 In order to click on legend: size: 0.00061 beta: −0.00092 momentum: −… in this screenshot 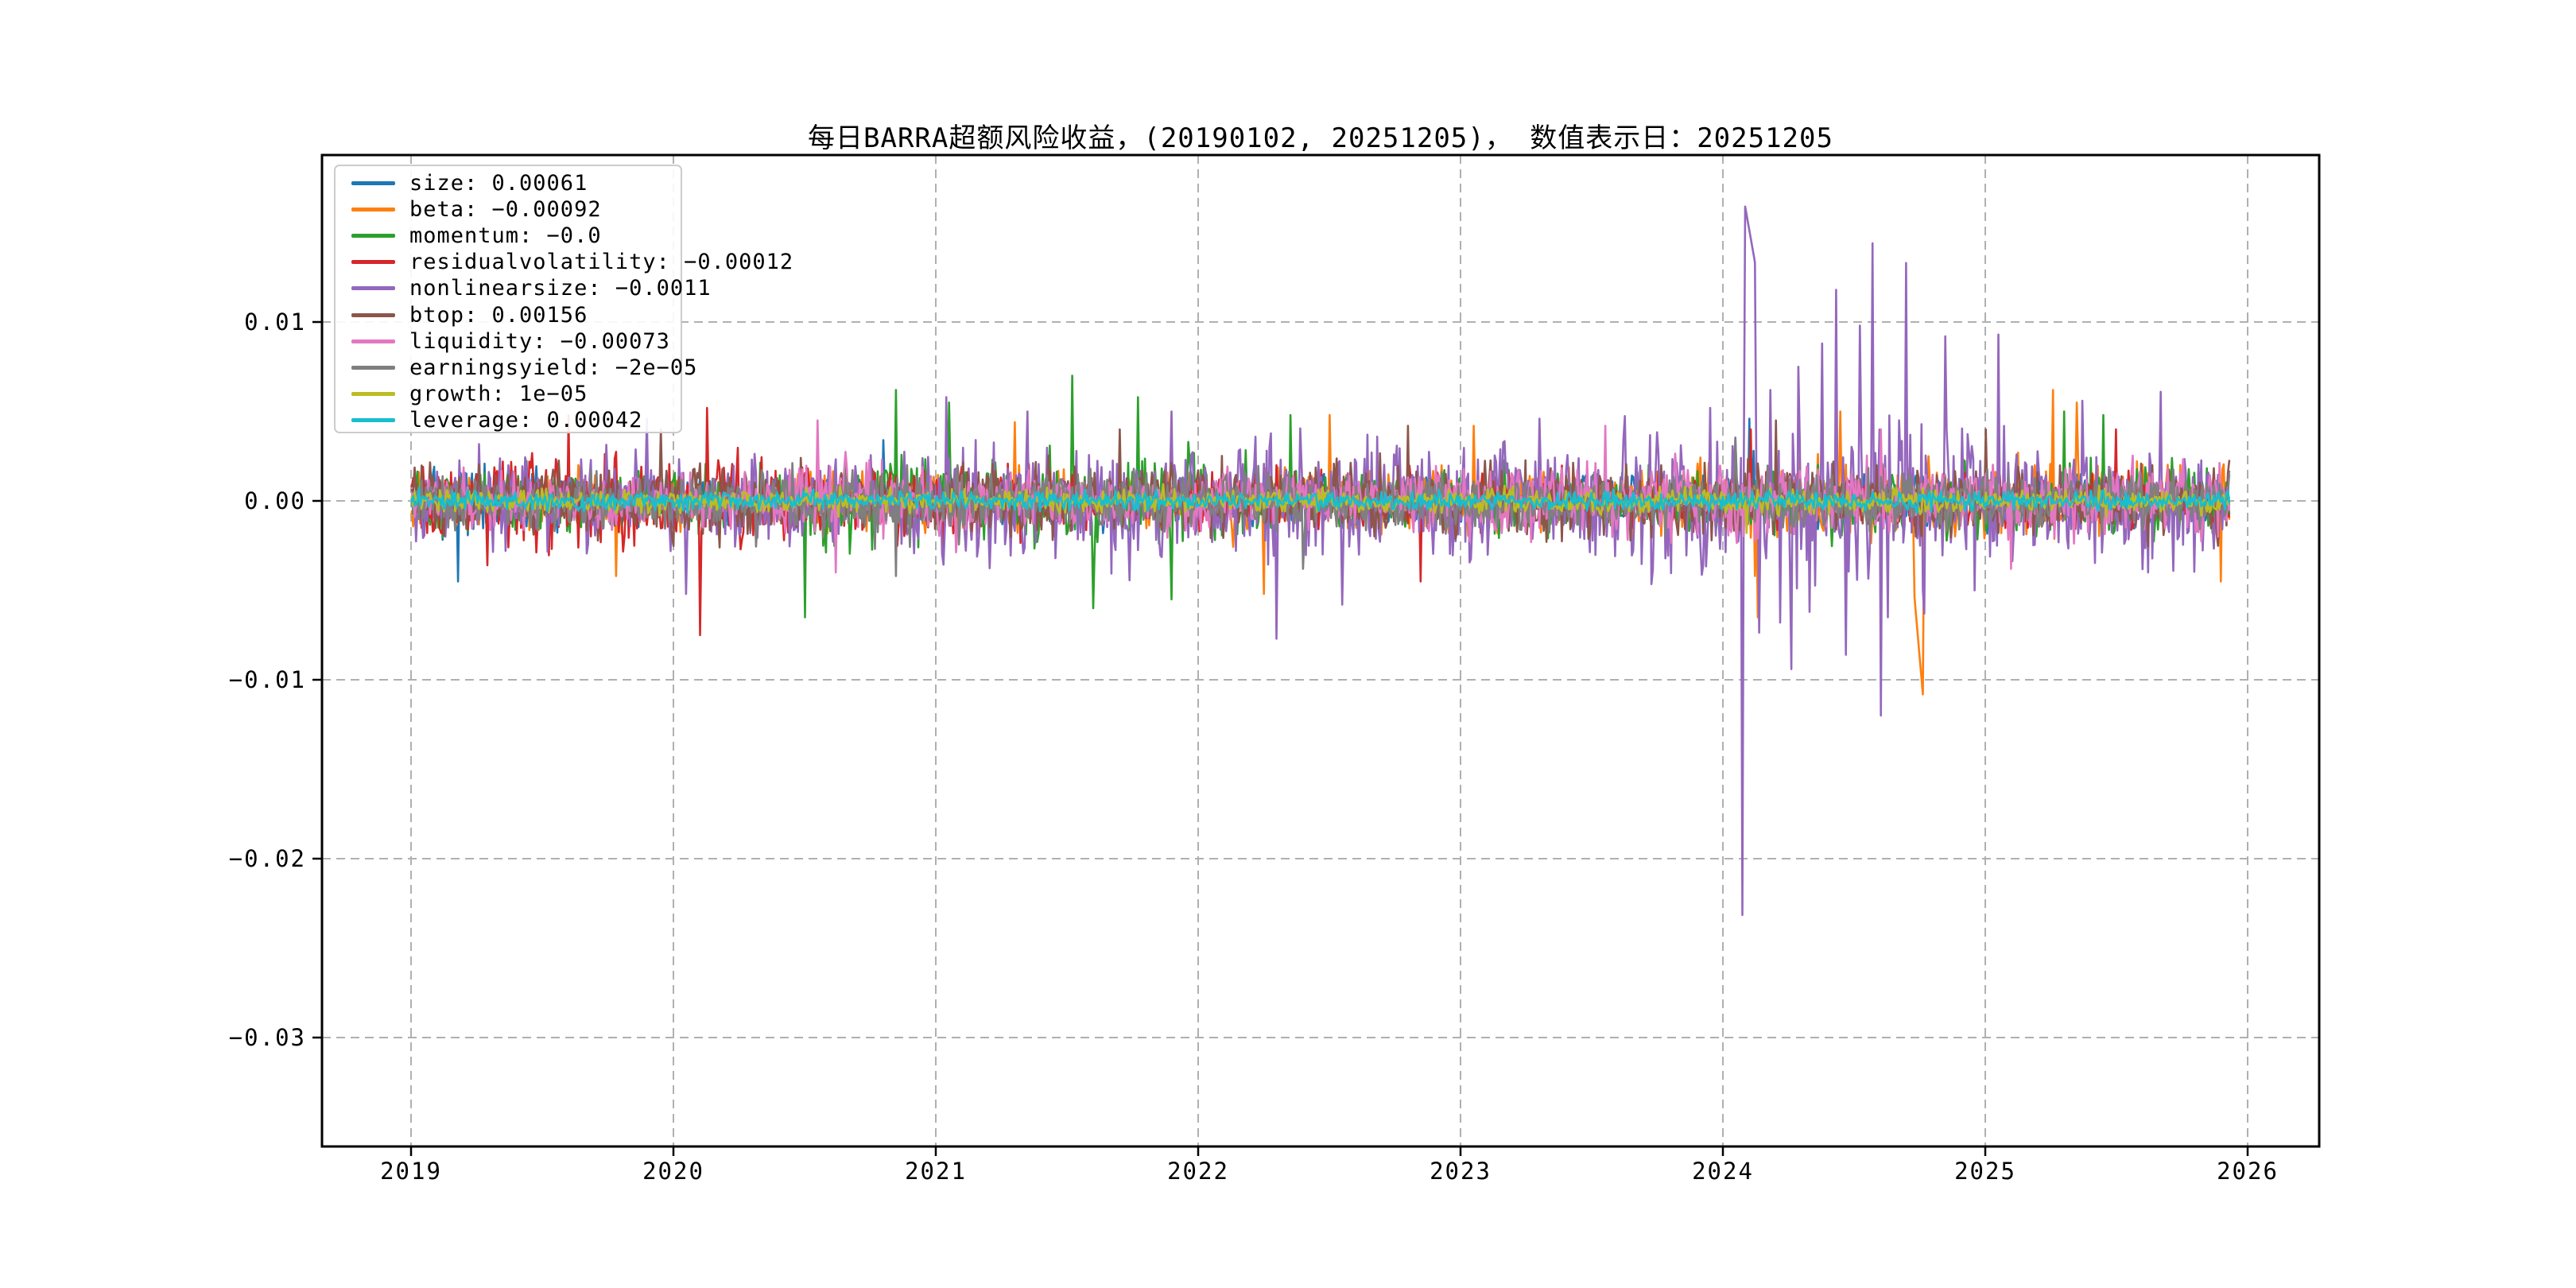, I will do `click(563, 299)`.